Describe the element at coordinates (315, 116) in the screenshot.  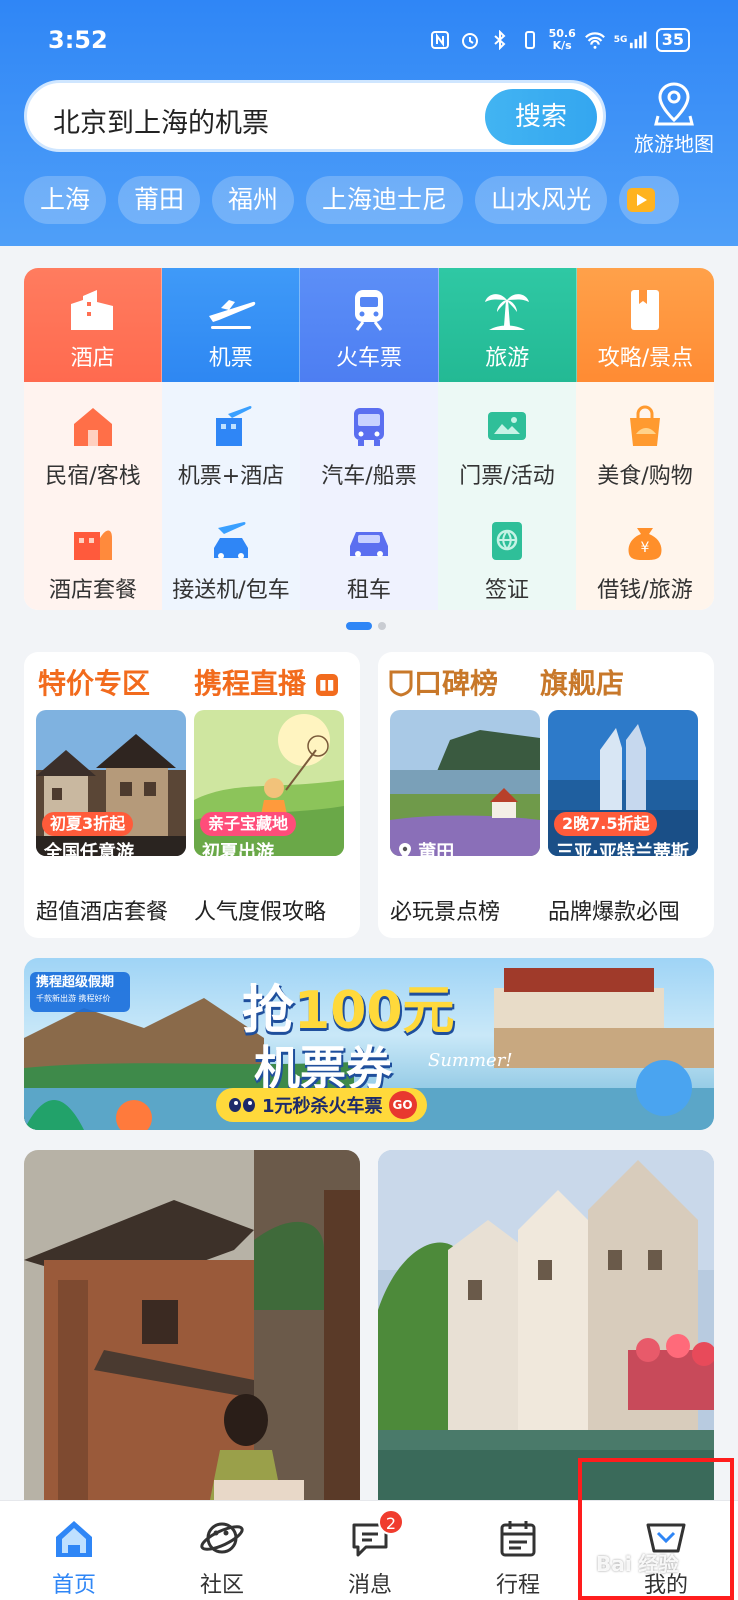
I see `search-input: 北京到上海的机票 搜索` at that location.